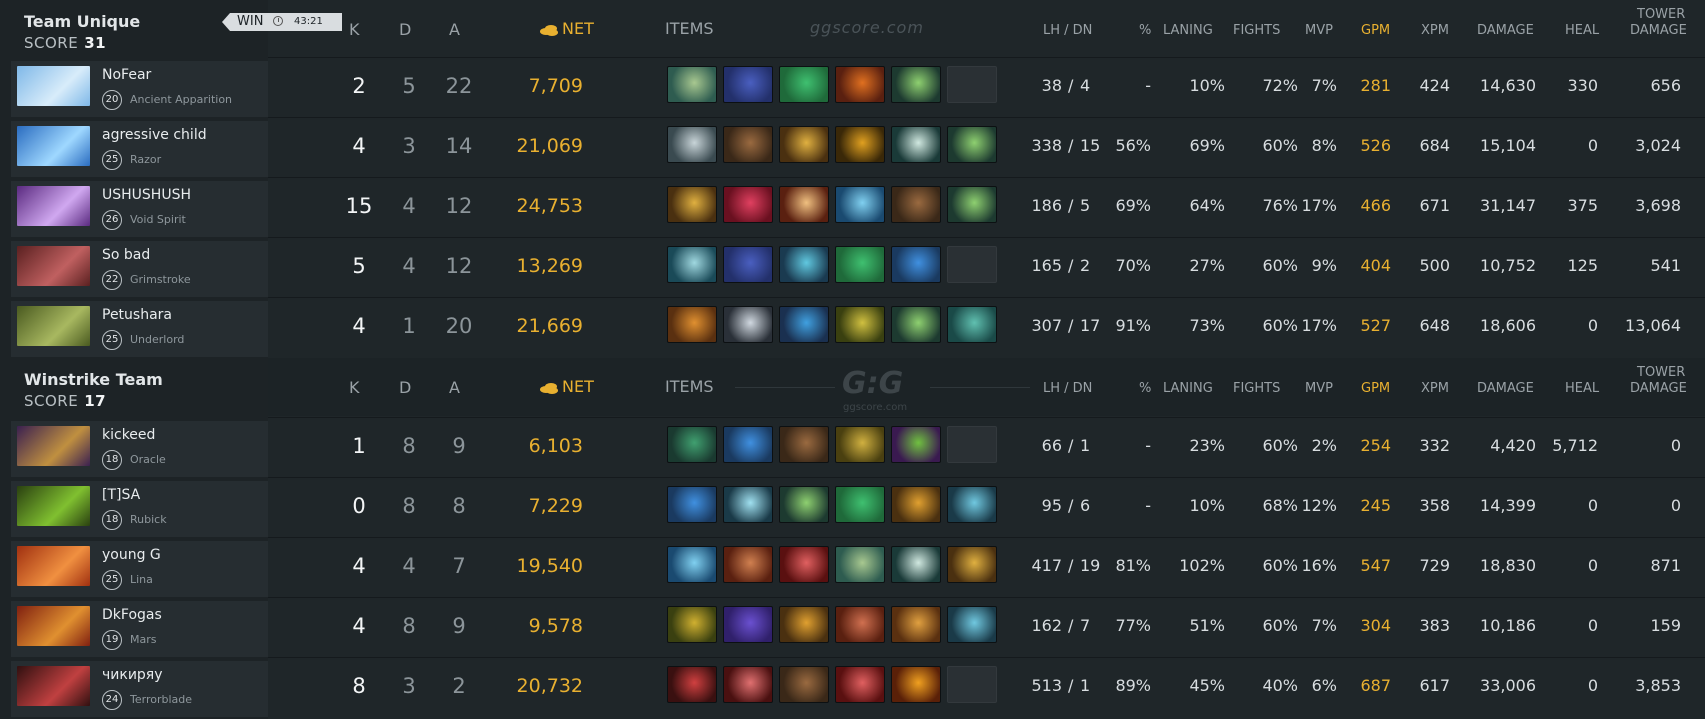 This screenshot has height=719, width=1705. Describe the element at coordinates (146, 195) in the screenshot. I see `player-name: USHUSHUSH` at that location.